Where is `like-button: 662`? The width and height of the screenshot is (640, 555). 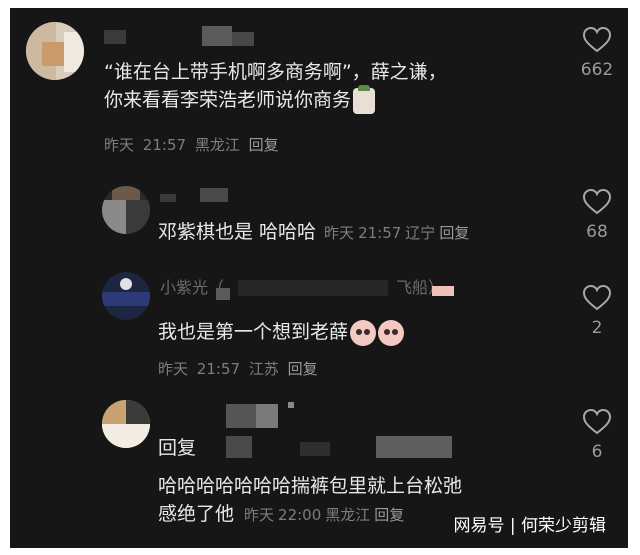 like-button: 662 is located at coordinates (597, 53).